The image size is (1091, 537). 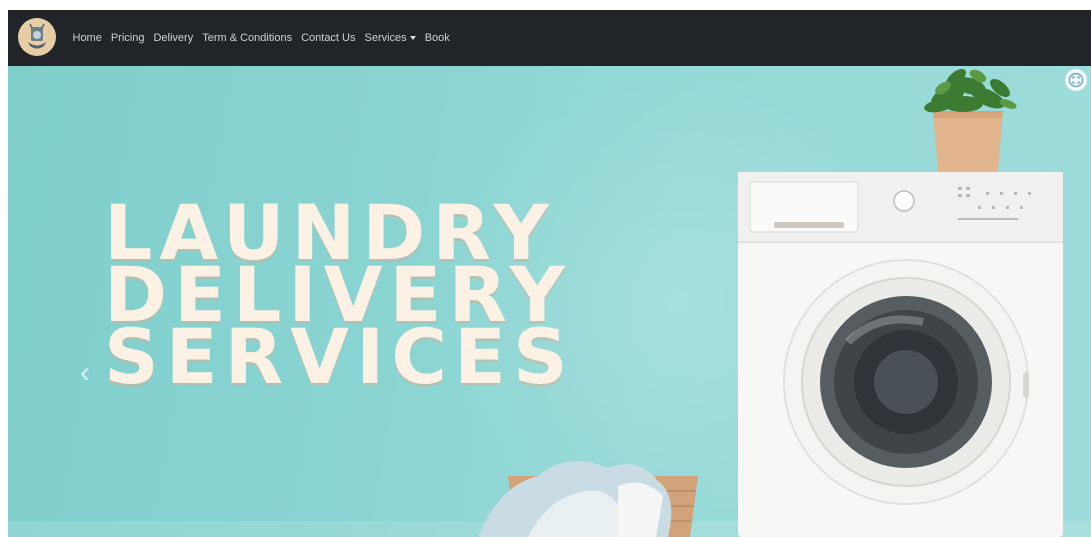 I want to click on nav-book: Book, so click(x=437, y=38).